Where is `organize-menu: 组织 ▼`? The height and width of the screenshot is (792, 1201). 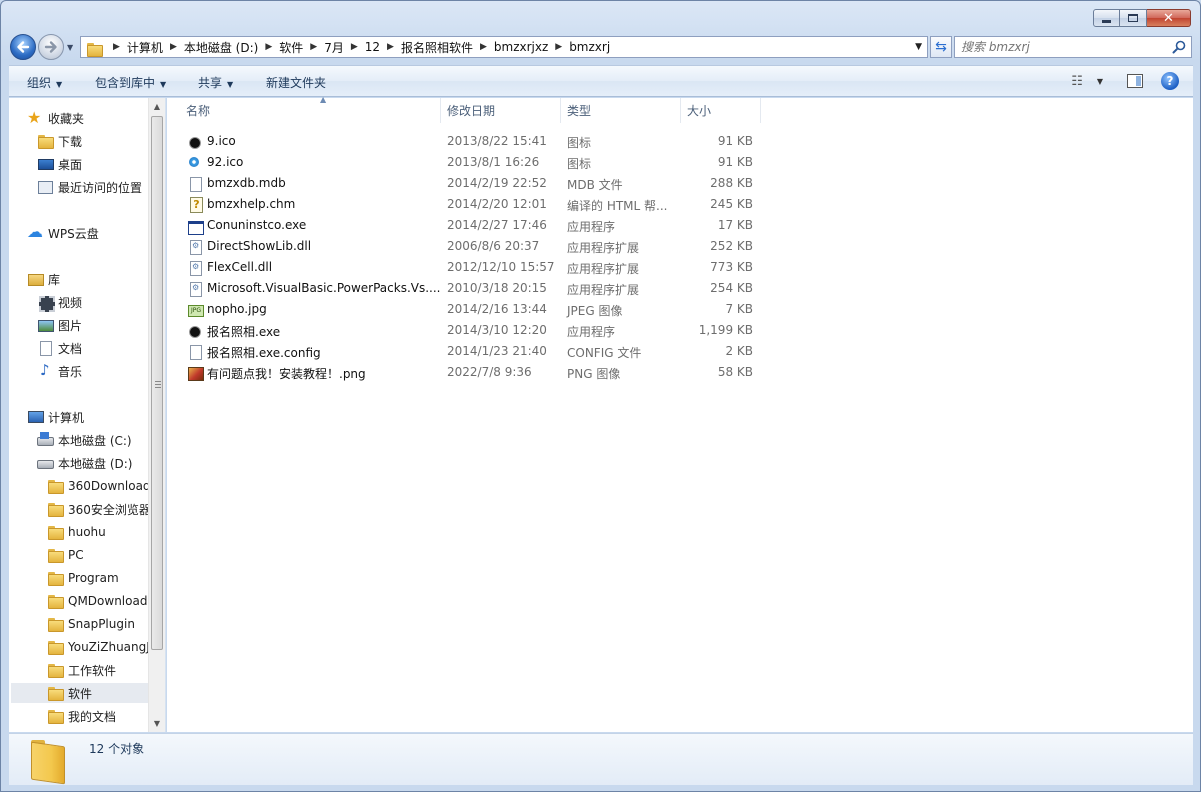 organize-menu: 组织 ▼ is located at coordinates (44, 82).